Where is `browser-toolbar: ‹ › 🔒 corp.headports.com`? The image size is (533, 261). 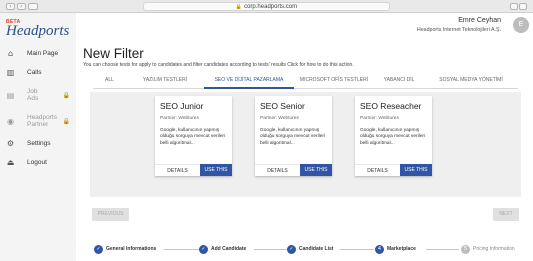 browser-toolbar: ‹ › 🔒 corp.headports.com is located at coordinates (266, 6).